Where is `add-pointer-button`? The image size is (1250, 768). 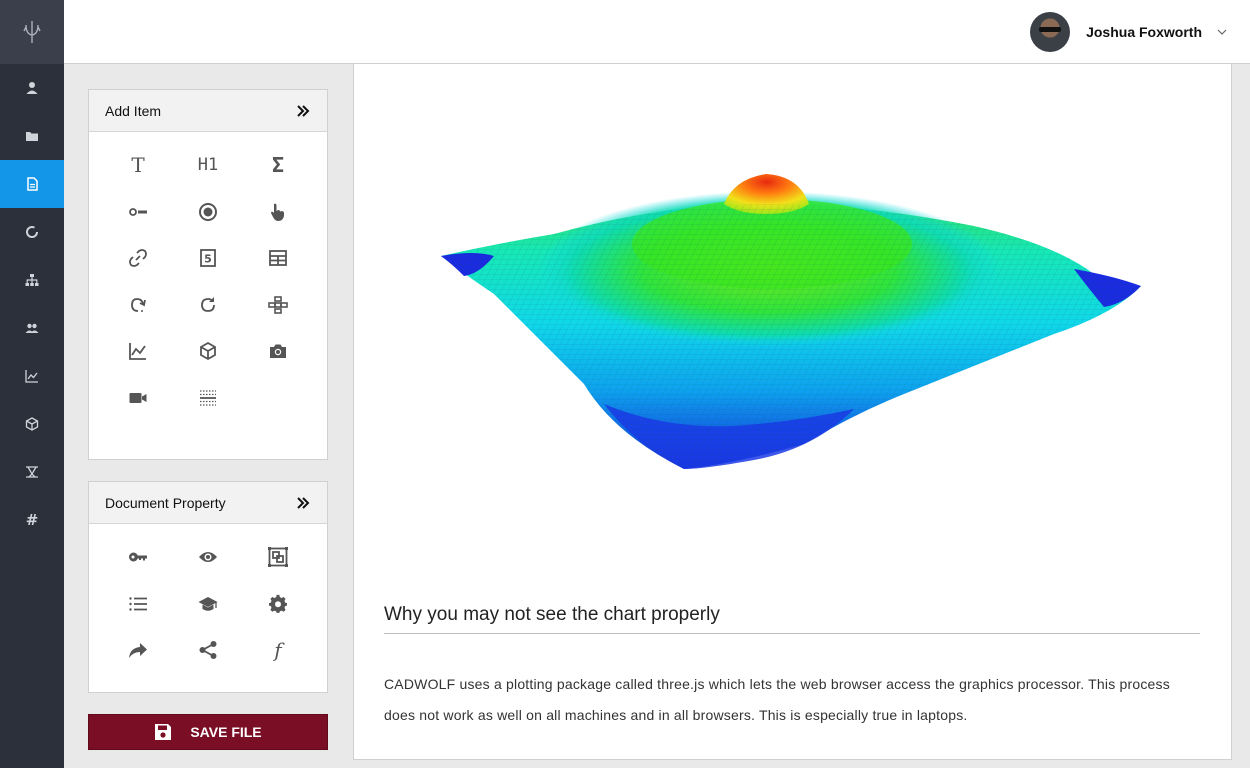
add-pointer-button is located at coordinates (278, 212).